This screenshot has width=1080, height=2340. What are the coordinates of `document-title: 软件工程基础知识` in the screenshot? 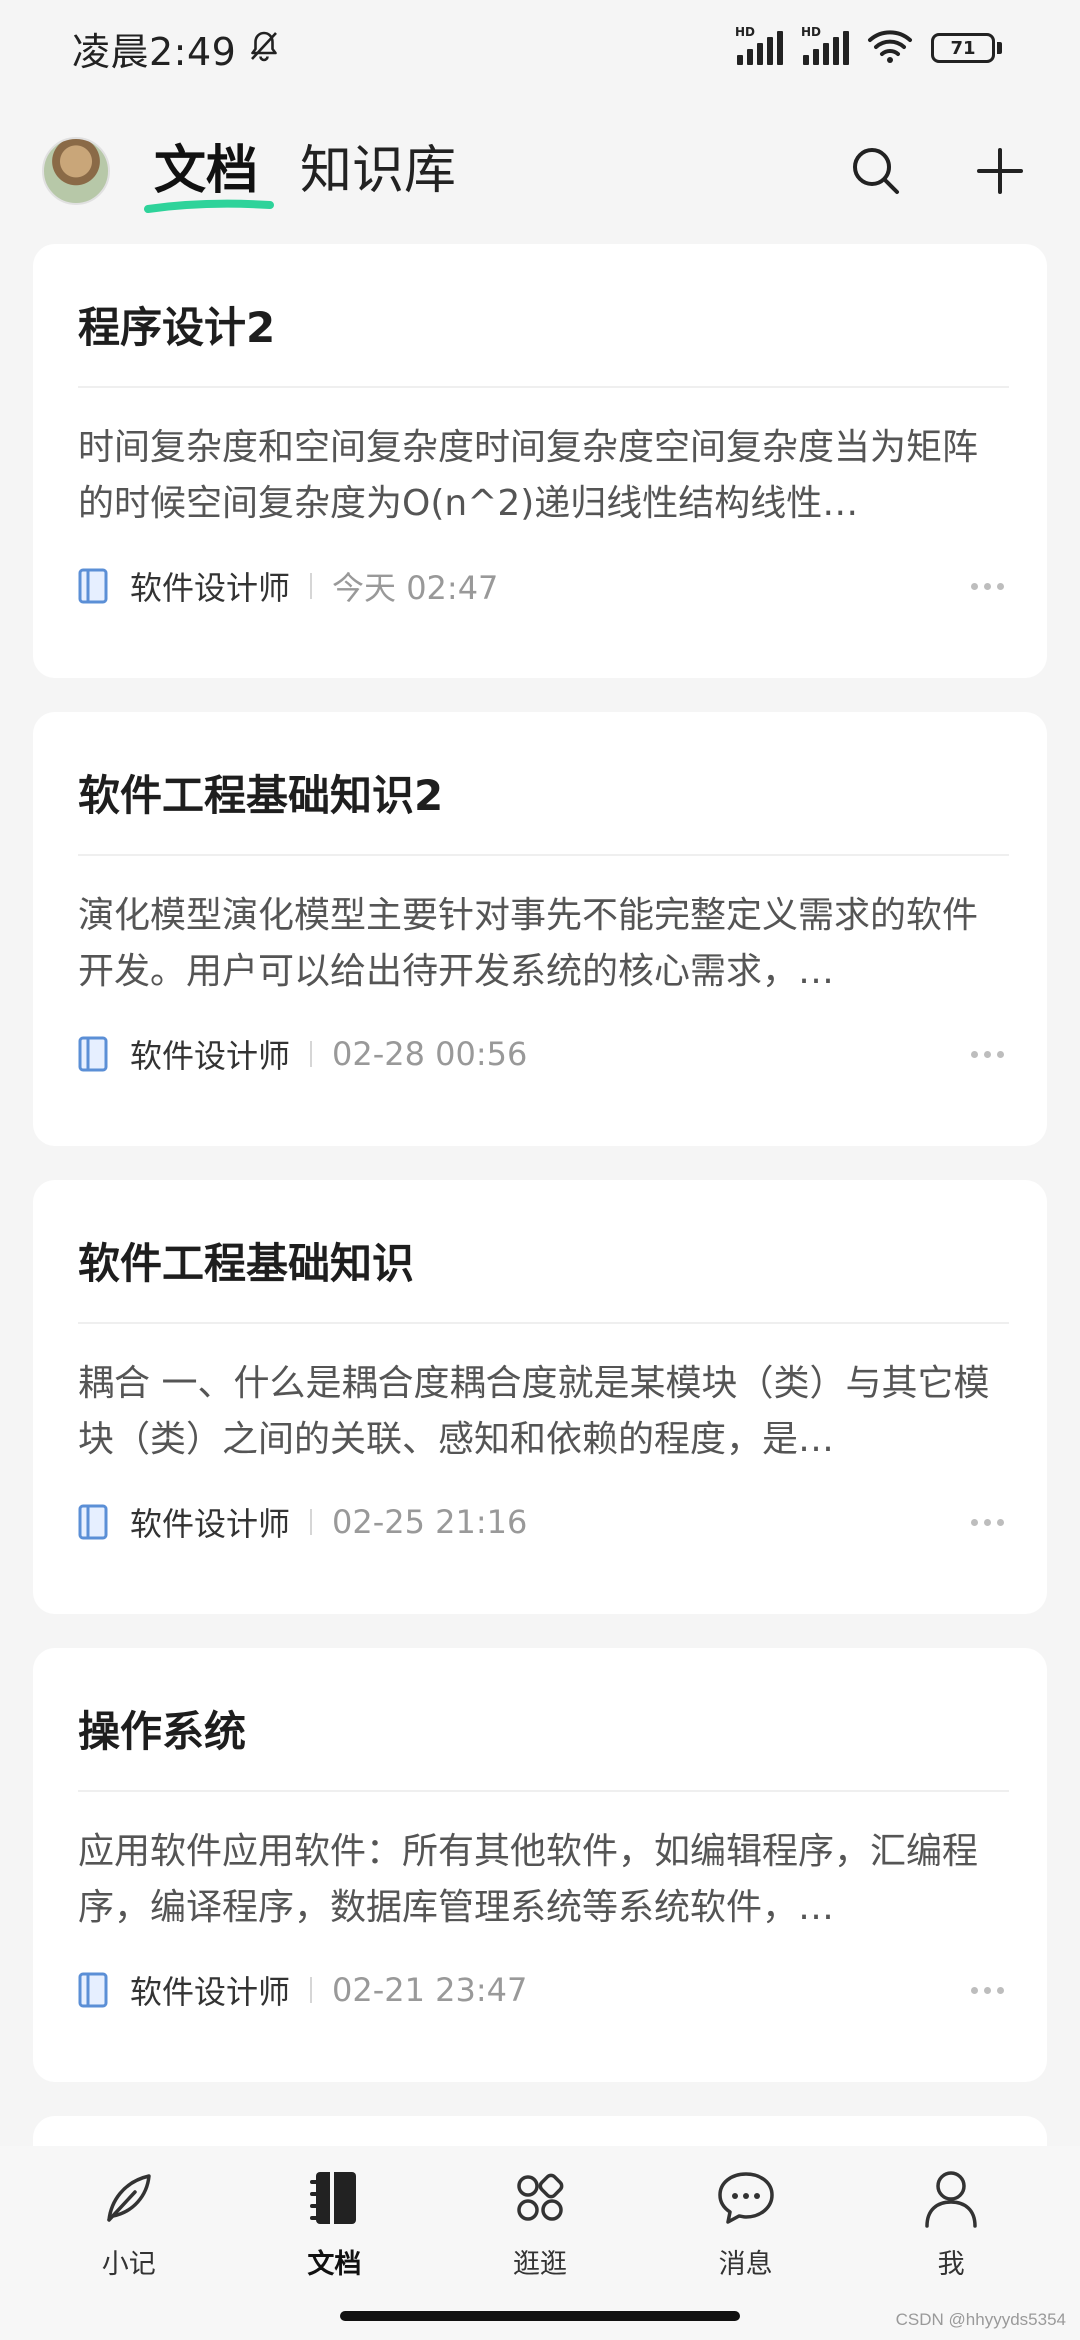 It's located at (246, 1263).